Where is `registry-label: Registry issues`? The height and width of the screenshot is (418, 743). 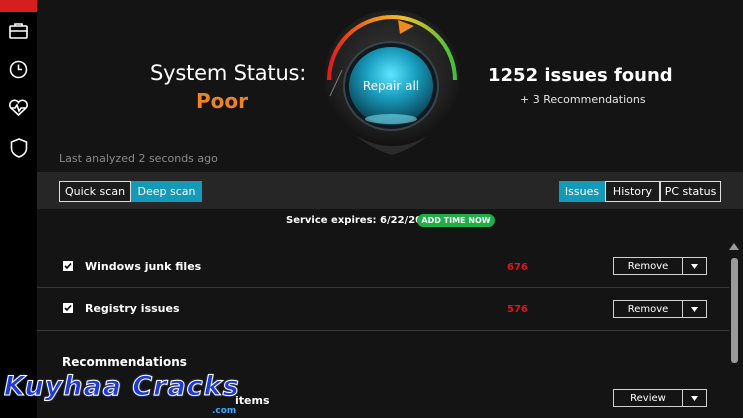
registry-label: Registry issues is located at coordinates (132, 308).